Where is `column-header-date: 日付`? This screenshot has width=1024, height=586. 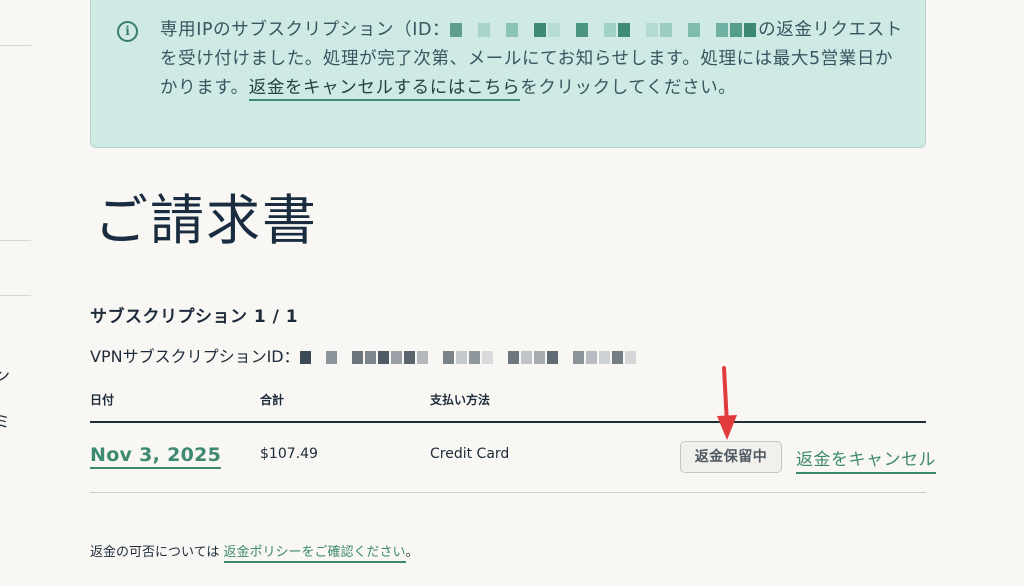
column-header-date: 日付 is located at coordinates (102, 400).